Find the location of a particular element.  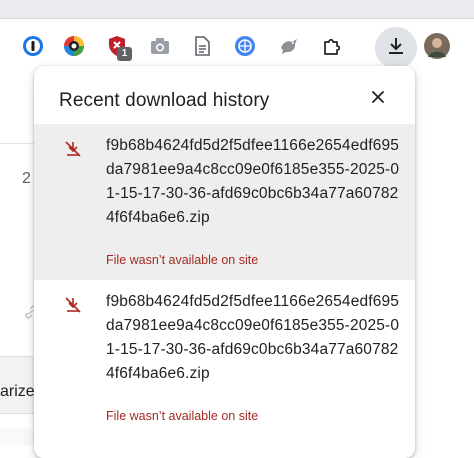

color-wheel-icon is located at coordinates (74, 46).